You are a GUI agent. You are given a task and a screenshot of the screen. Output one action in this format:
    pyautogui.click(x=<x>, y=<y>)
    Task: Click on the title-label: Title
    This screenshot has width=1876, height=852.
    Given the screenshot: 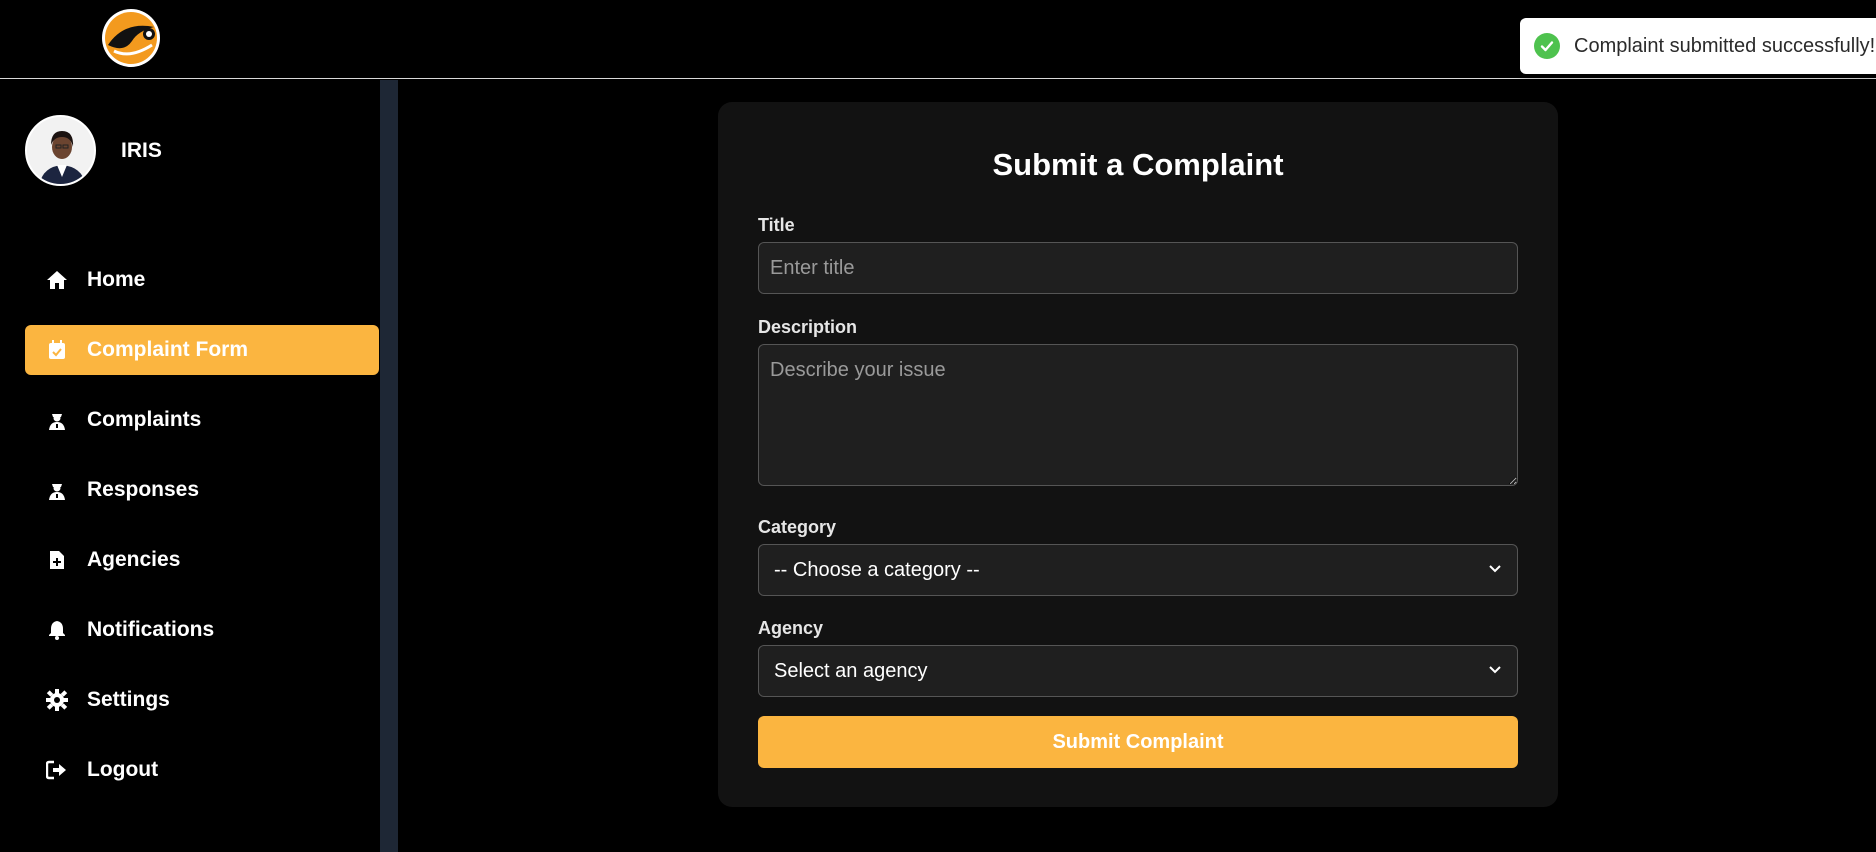 What is the action you would take?
    pyautogui.click(x=776, y=225)
    